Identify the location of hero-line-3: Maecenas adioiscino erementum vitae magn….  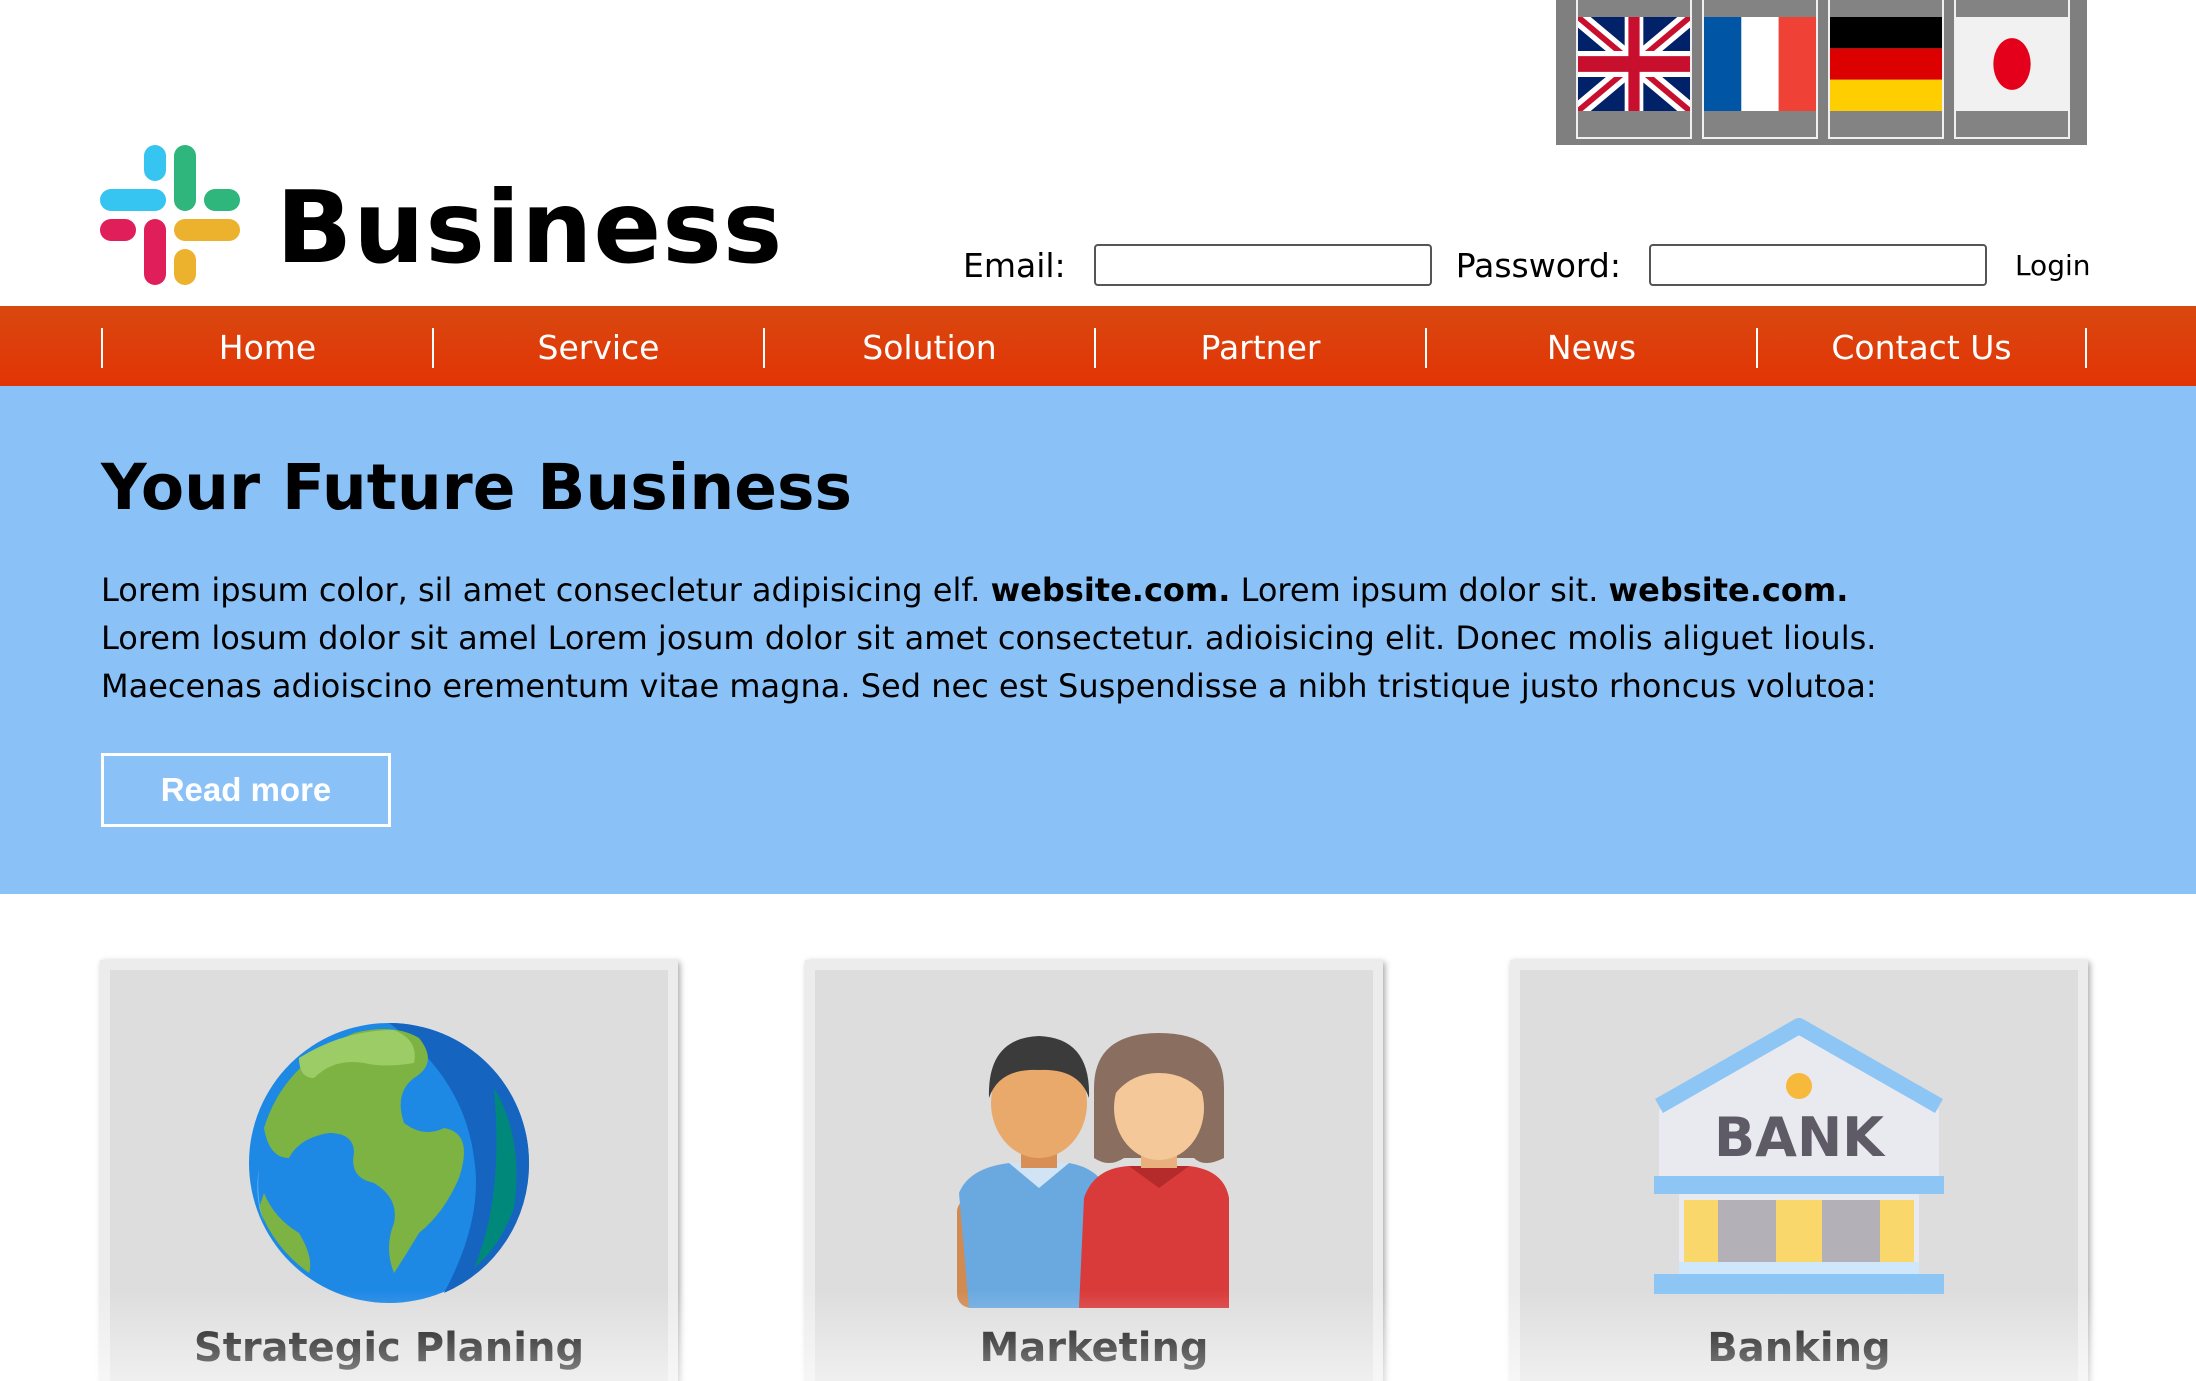
(989, 686).